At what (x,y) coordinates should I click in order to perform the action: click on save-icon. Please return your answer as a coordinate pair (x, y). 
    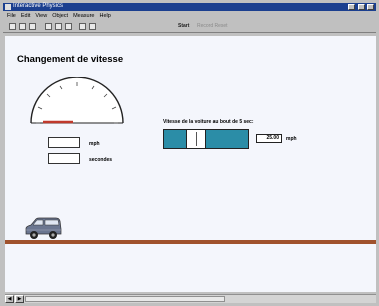
    Looking at the image, I should click on (32, 26).